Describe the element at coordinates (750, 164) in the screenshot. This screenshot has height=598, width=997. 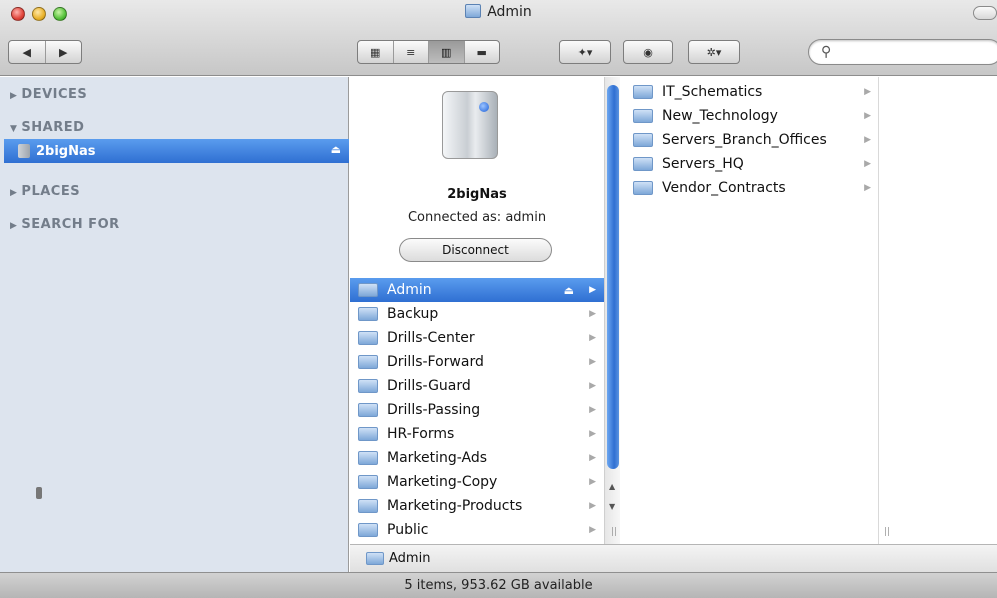
I see `list-item: Servers_HQ ▶` at that location.